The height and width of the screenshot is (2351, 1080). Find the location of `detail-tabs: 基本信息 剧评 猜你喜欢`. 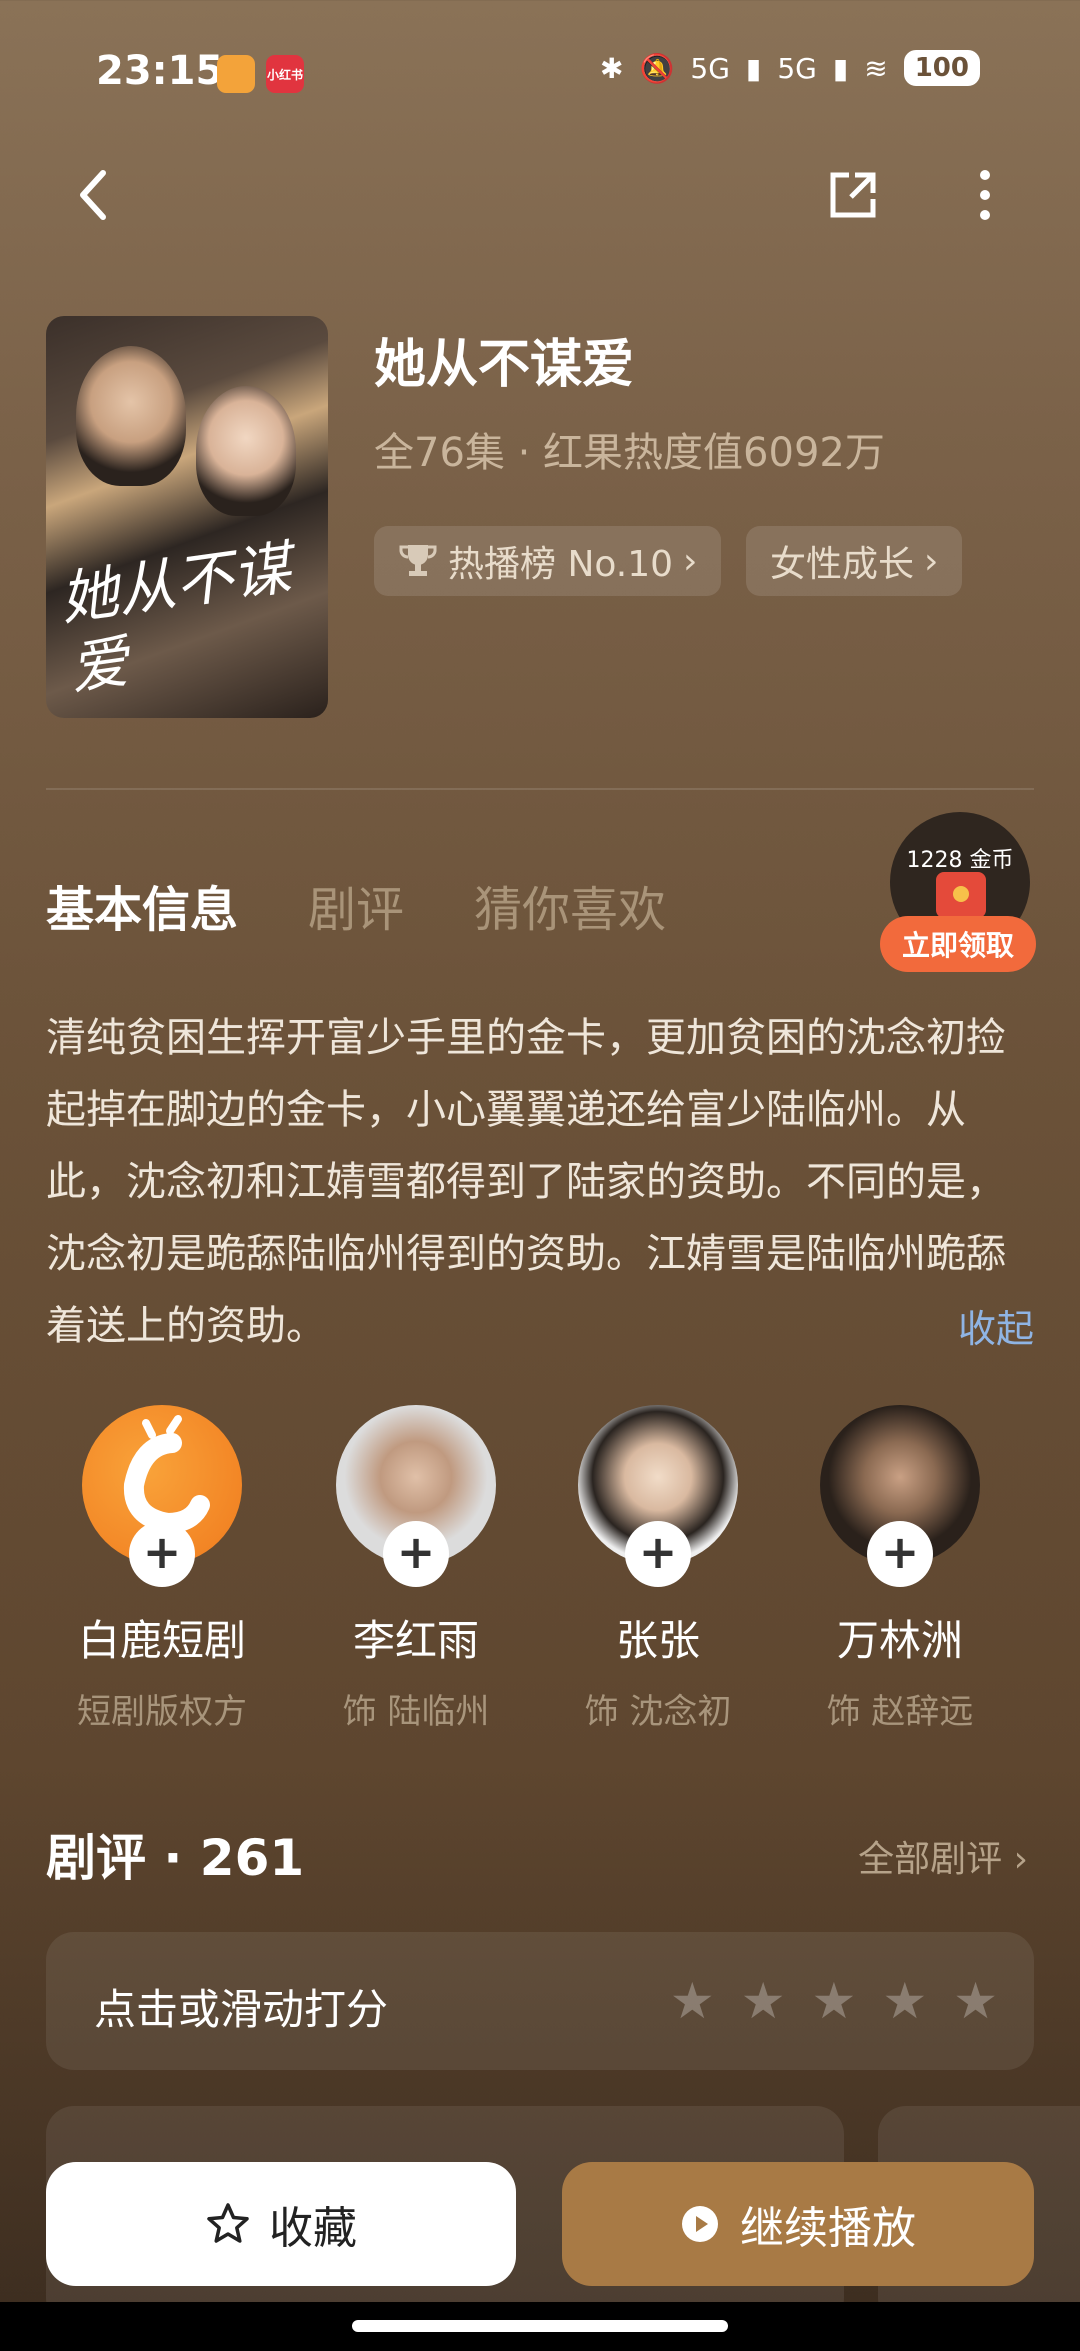

detail-tabs: 基本信息 剧评 猜你喜欢 is located at coordinates (356, 905).